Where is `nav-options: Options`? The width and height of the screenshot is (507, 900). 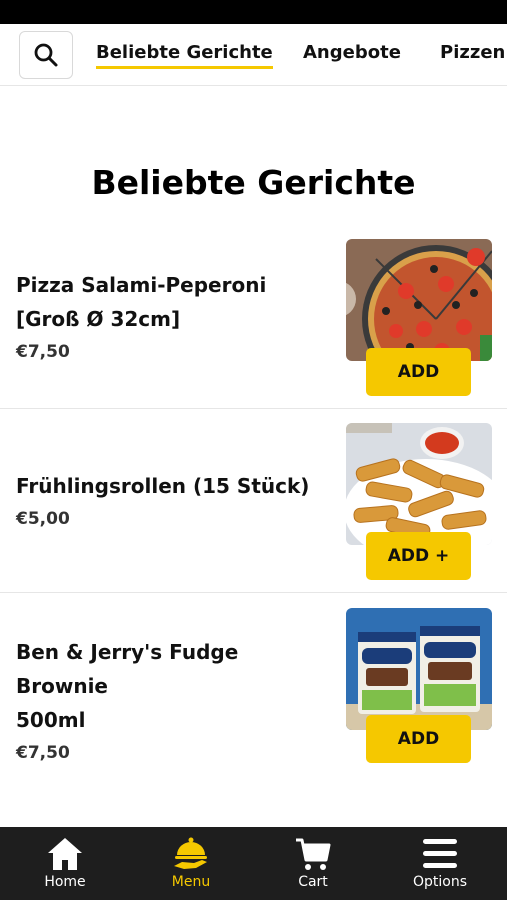 nav-options: Options is located at coordinates (440, 863).